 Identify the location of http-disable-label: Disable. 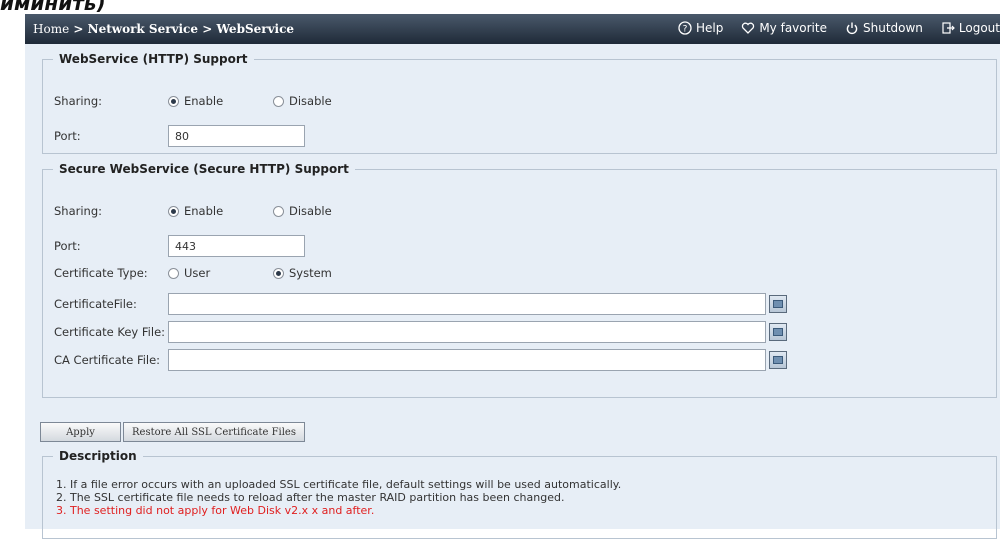
(310, 101).